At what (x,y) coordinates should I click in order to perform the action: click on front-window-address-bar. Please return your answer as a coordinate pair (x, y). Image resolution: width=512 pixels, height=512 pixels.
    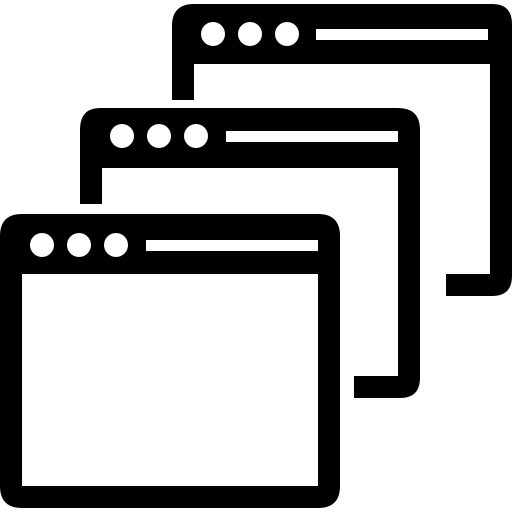
    Looking at the image, I should click on (232, 245).